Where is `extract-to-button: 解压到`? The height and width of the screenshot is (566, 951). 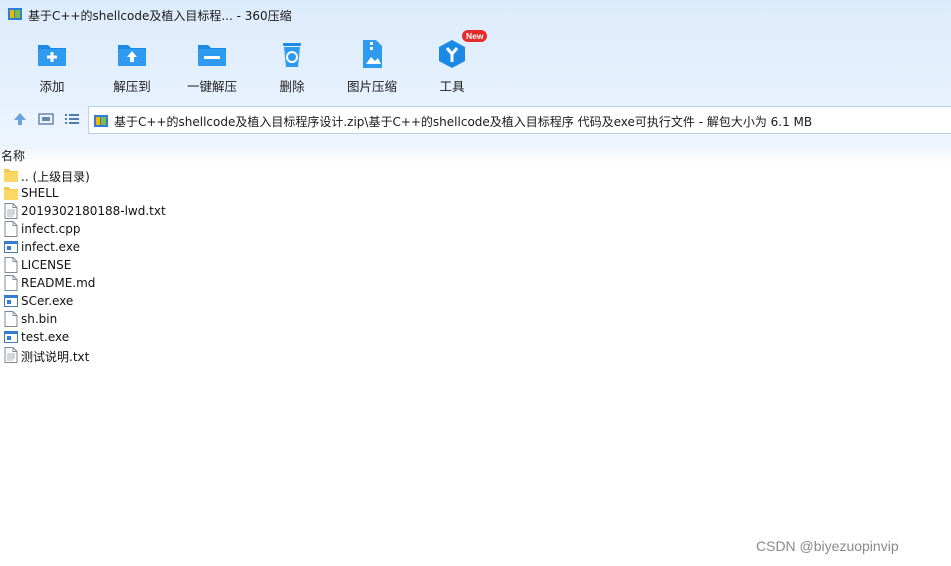 extract-to-button: 解压到 is located at coordinates (132, 65).